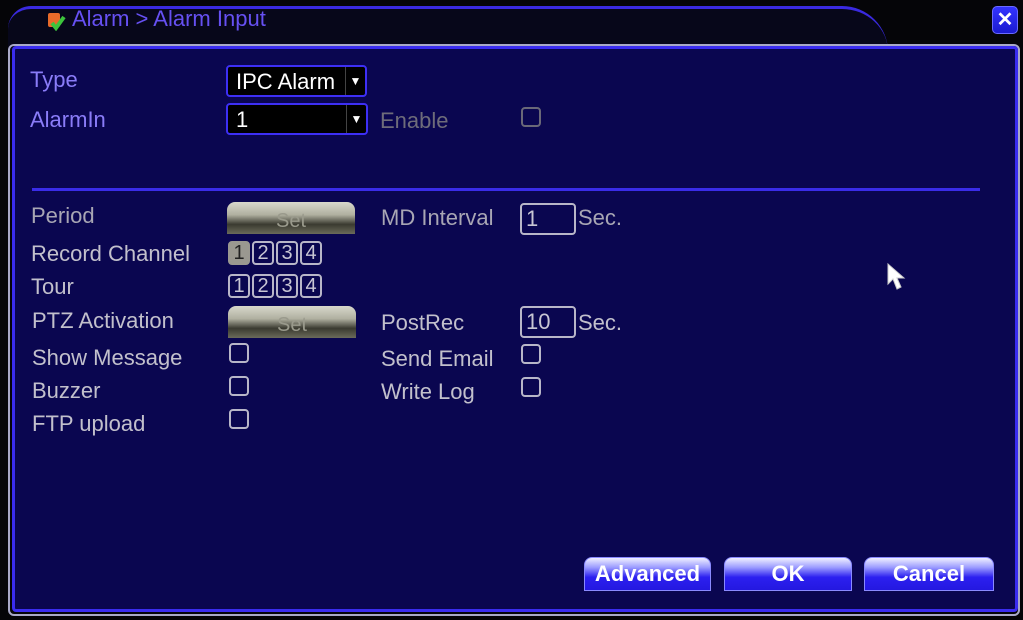 Image resolution: width=1023 pixels, height=620 pixels. I want to click on ptz-activation-label: PTZ Activation, so click(103, 320).